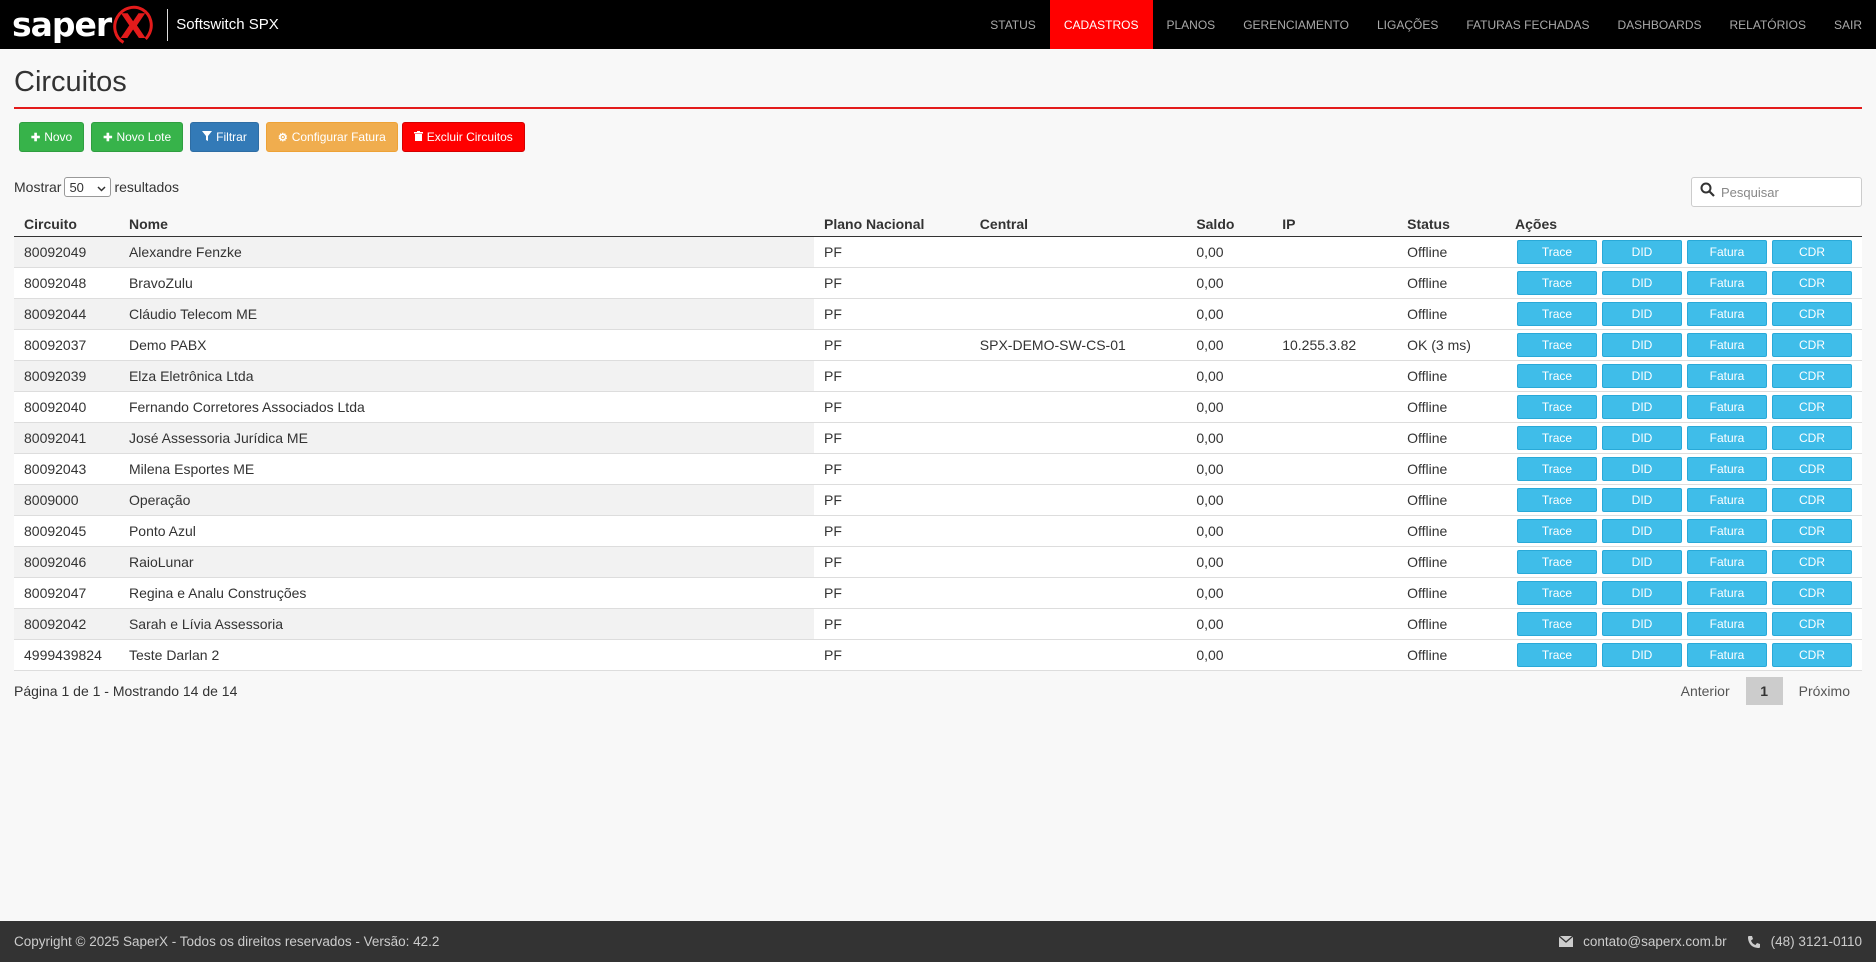 The image size is (1876, 962). I want to click on header-circuito: Circuito, so click(66, 225).